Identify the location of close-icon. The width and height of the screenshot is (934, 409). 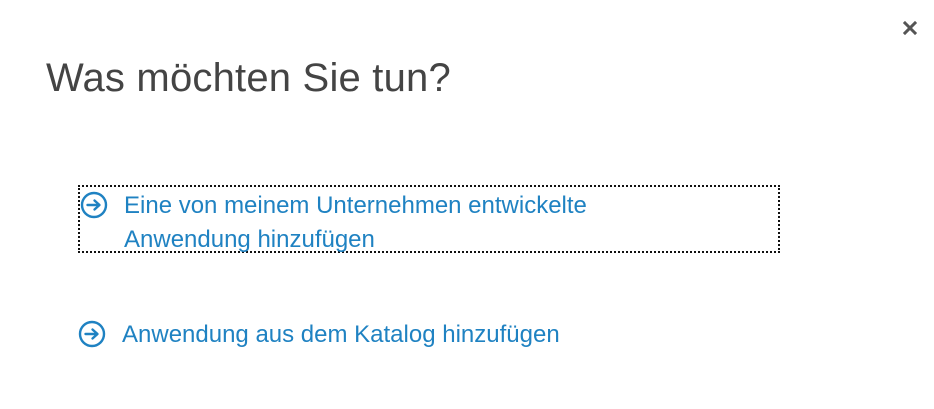
(910, 28).